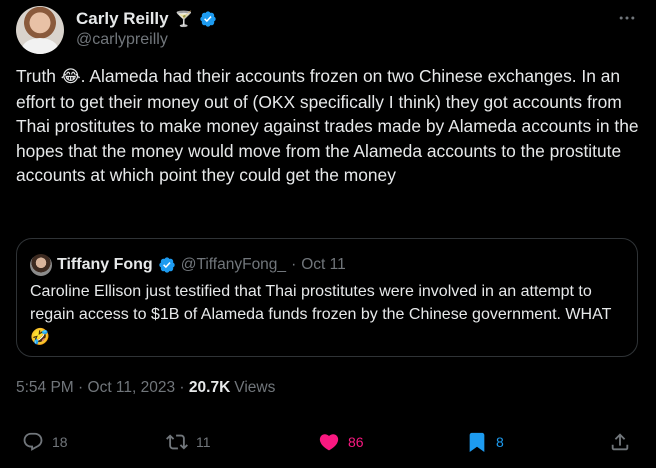 Image resolution: width=656 pixels, height=468 pixels. I want to click on quoted-author-name: Tiffany Fong, so click(105, 264).